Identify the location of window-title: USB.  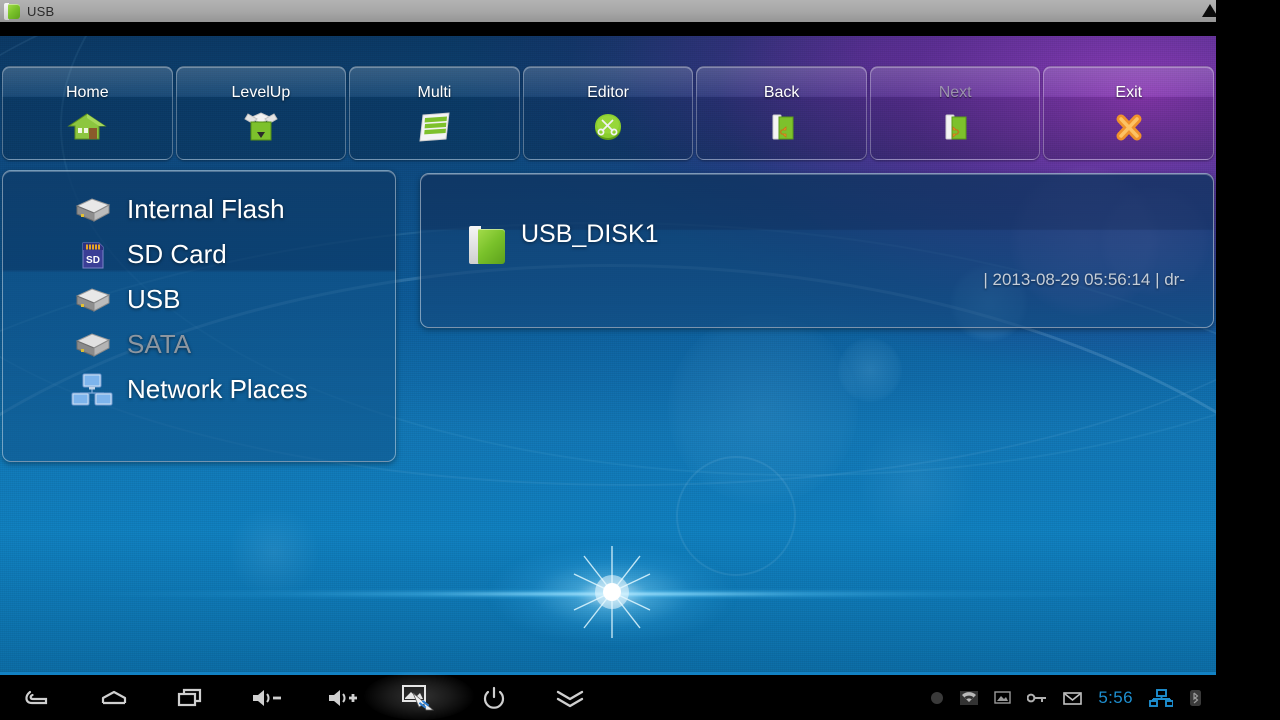
(41, 11).